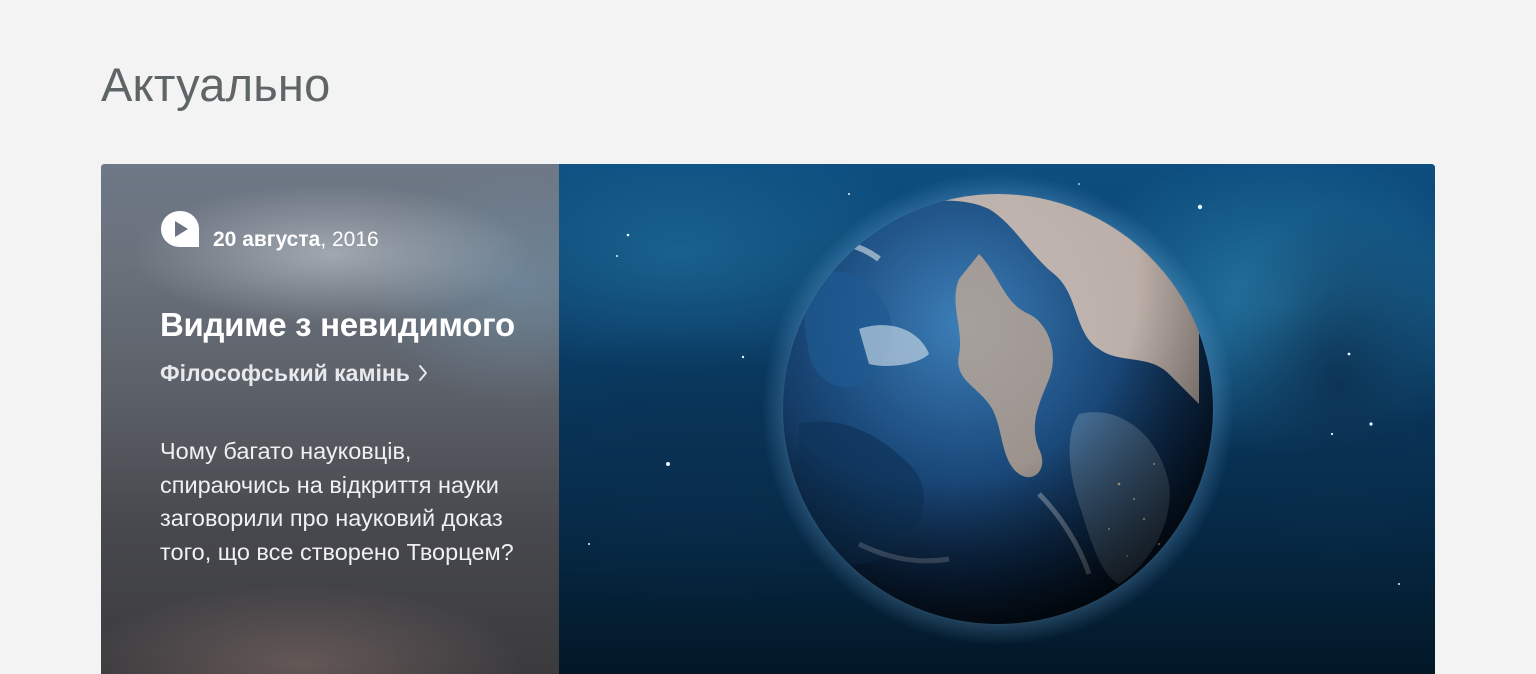 The width and height of the screenshot is (1536, 674). I want to click on article-category-label: Філософський камінь, so click(285, 373).